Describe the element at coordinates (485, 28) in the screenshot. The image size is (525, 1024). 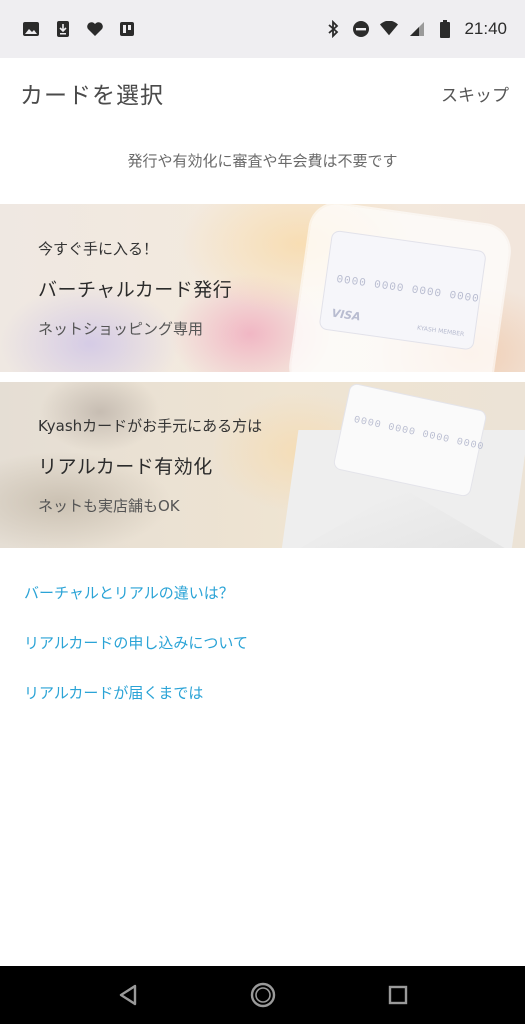
I see `clock: 21:40` at that location.